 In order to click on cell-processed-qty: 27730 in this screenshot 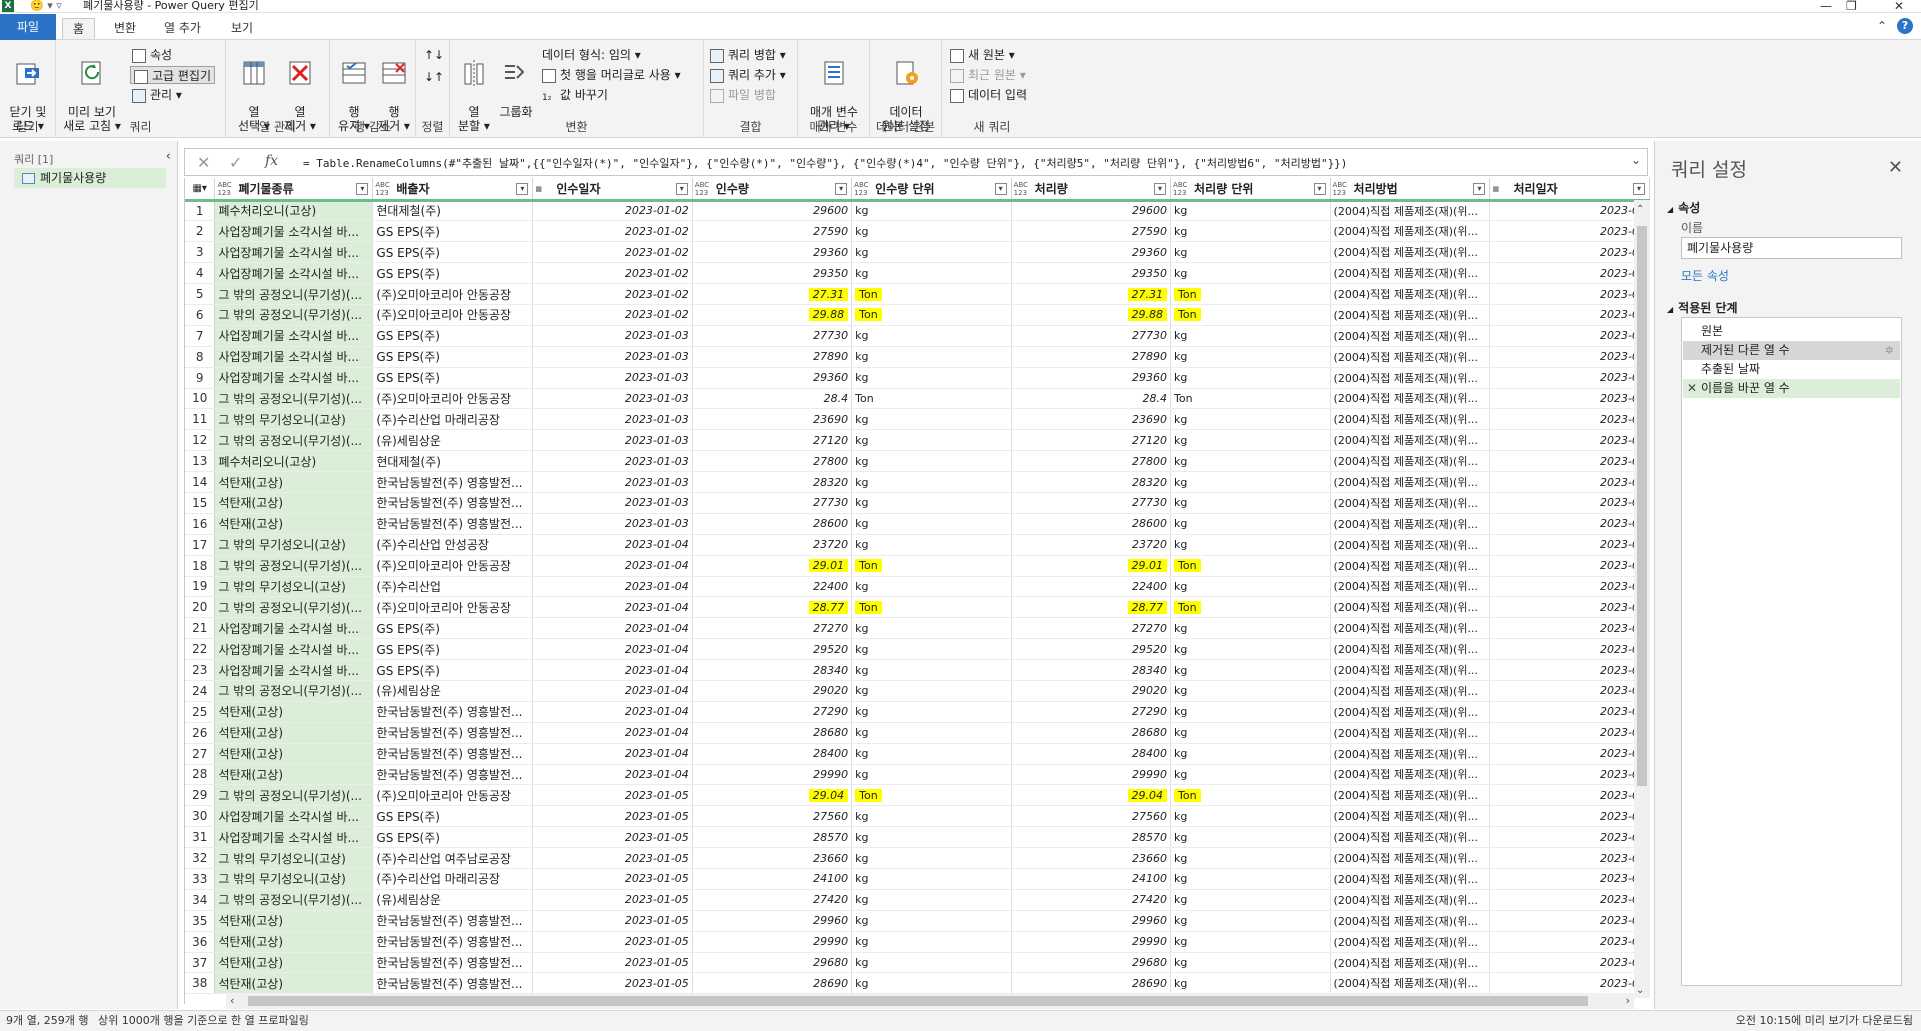, I will do `click(1091, 503)`.